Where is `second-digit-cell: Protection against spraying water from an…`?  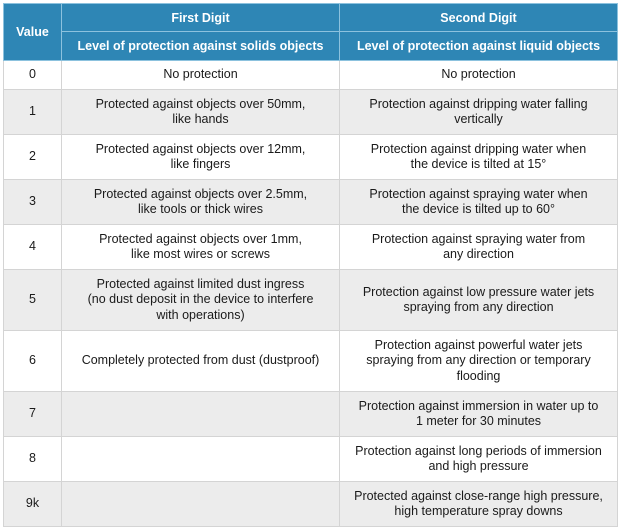
second-digit-cell: Protection against spraying water from an… is located at coordinates (478, 247).